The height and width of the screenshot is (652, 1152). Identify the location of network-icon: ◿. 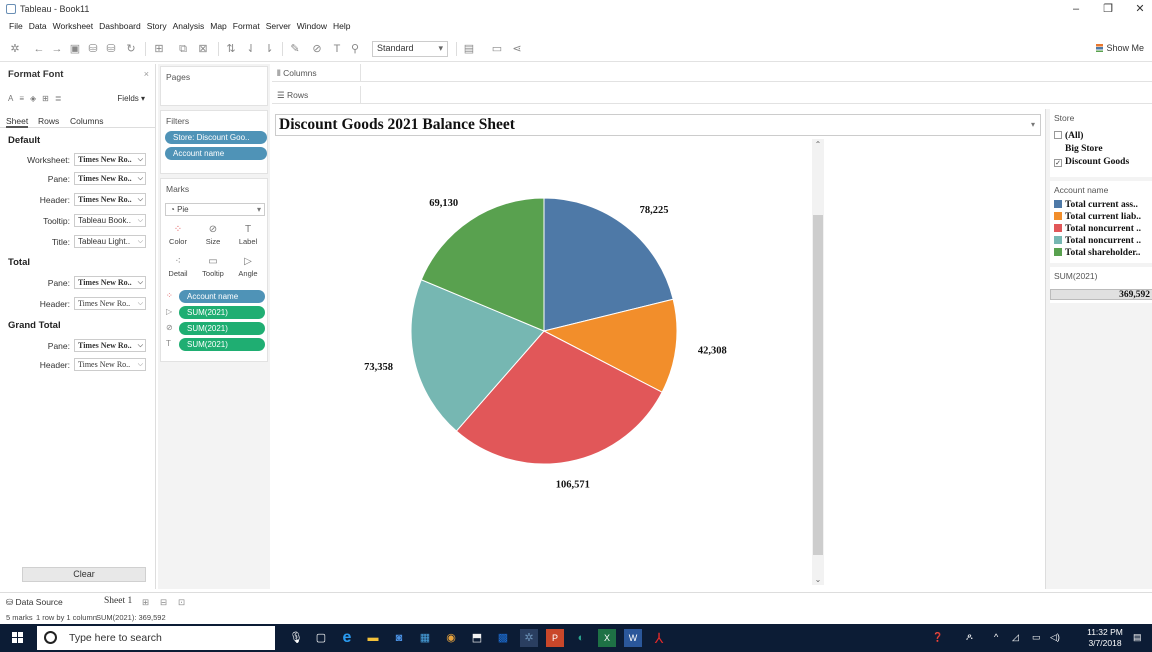
(1015, 637).